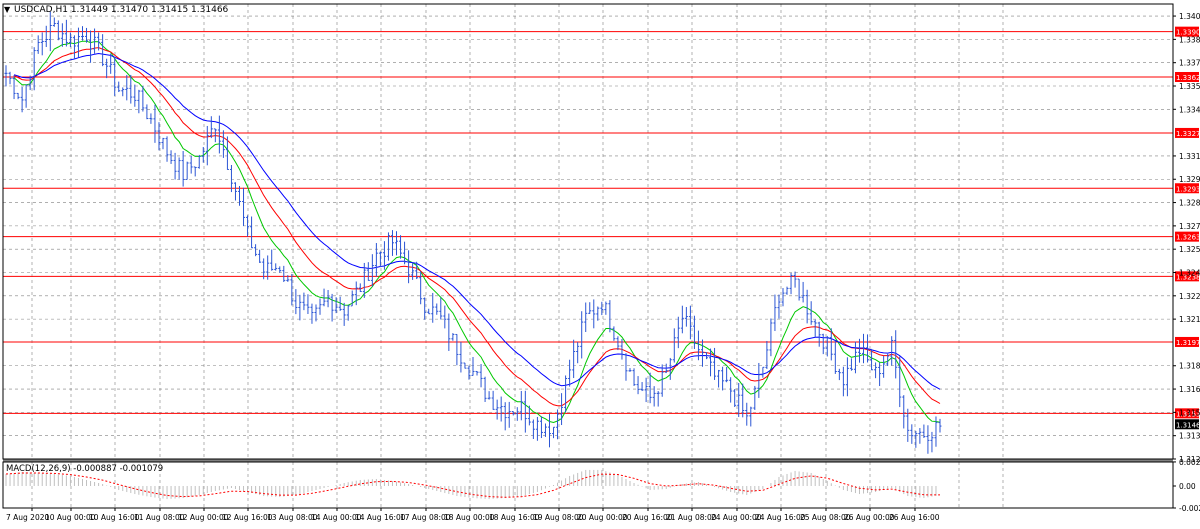 Image resolution: width=1200 pixels, height=529 pixels. I want to click on y-tick-label: 1.32700, so click(1189, 226).